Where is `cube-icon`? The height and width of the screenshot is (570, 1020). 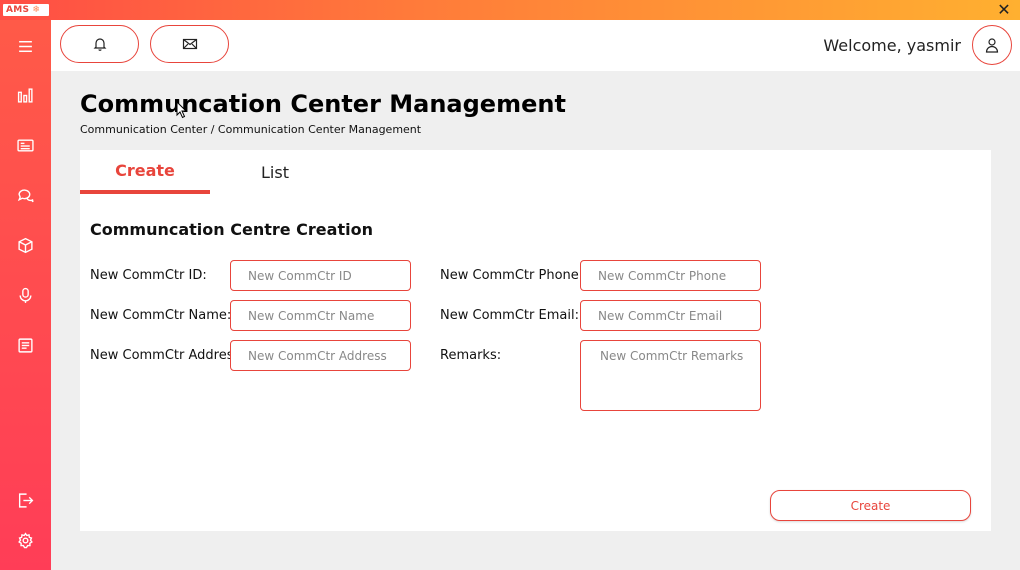
cube-icon is located at coordinates (25, 245).